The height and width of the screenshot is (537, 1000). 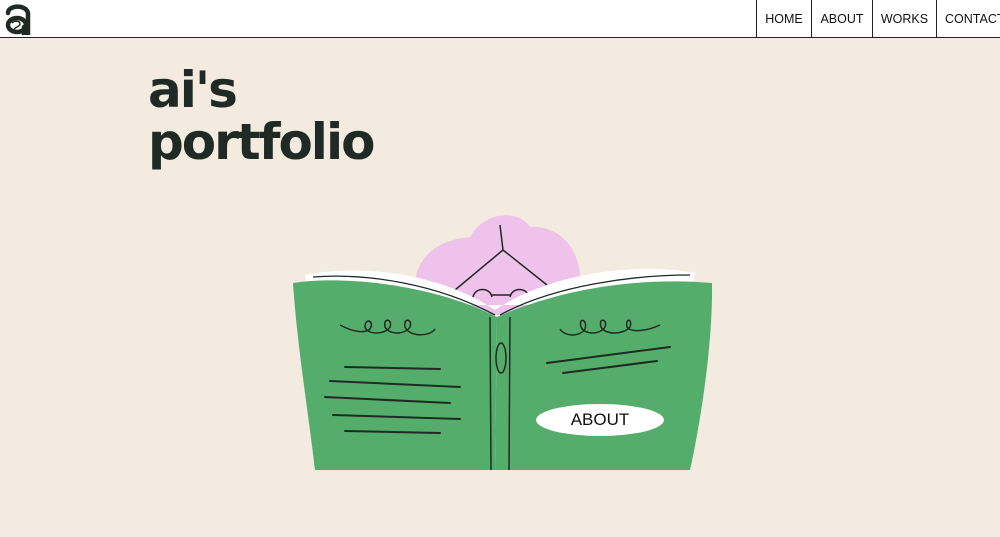 I want to click on about-button: ABOUT, so click(x=600, y=420).